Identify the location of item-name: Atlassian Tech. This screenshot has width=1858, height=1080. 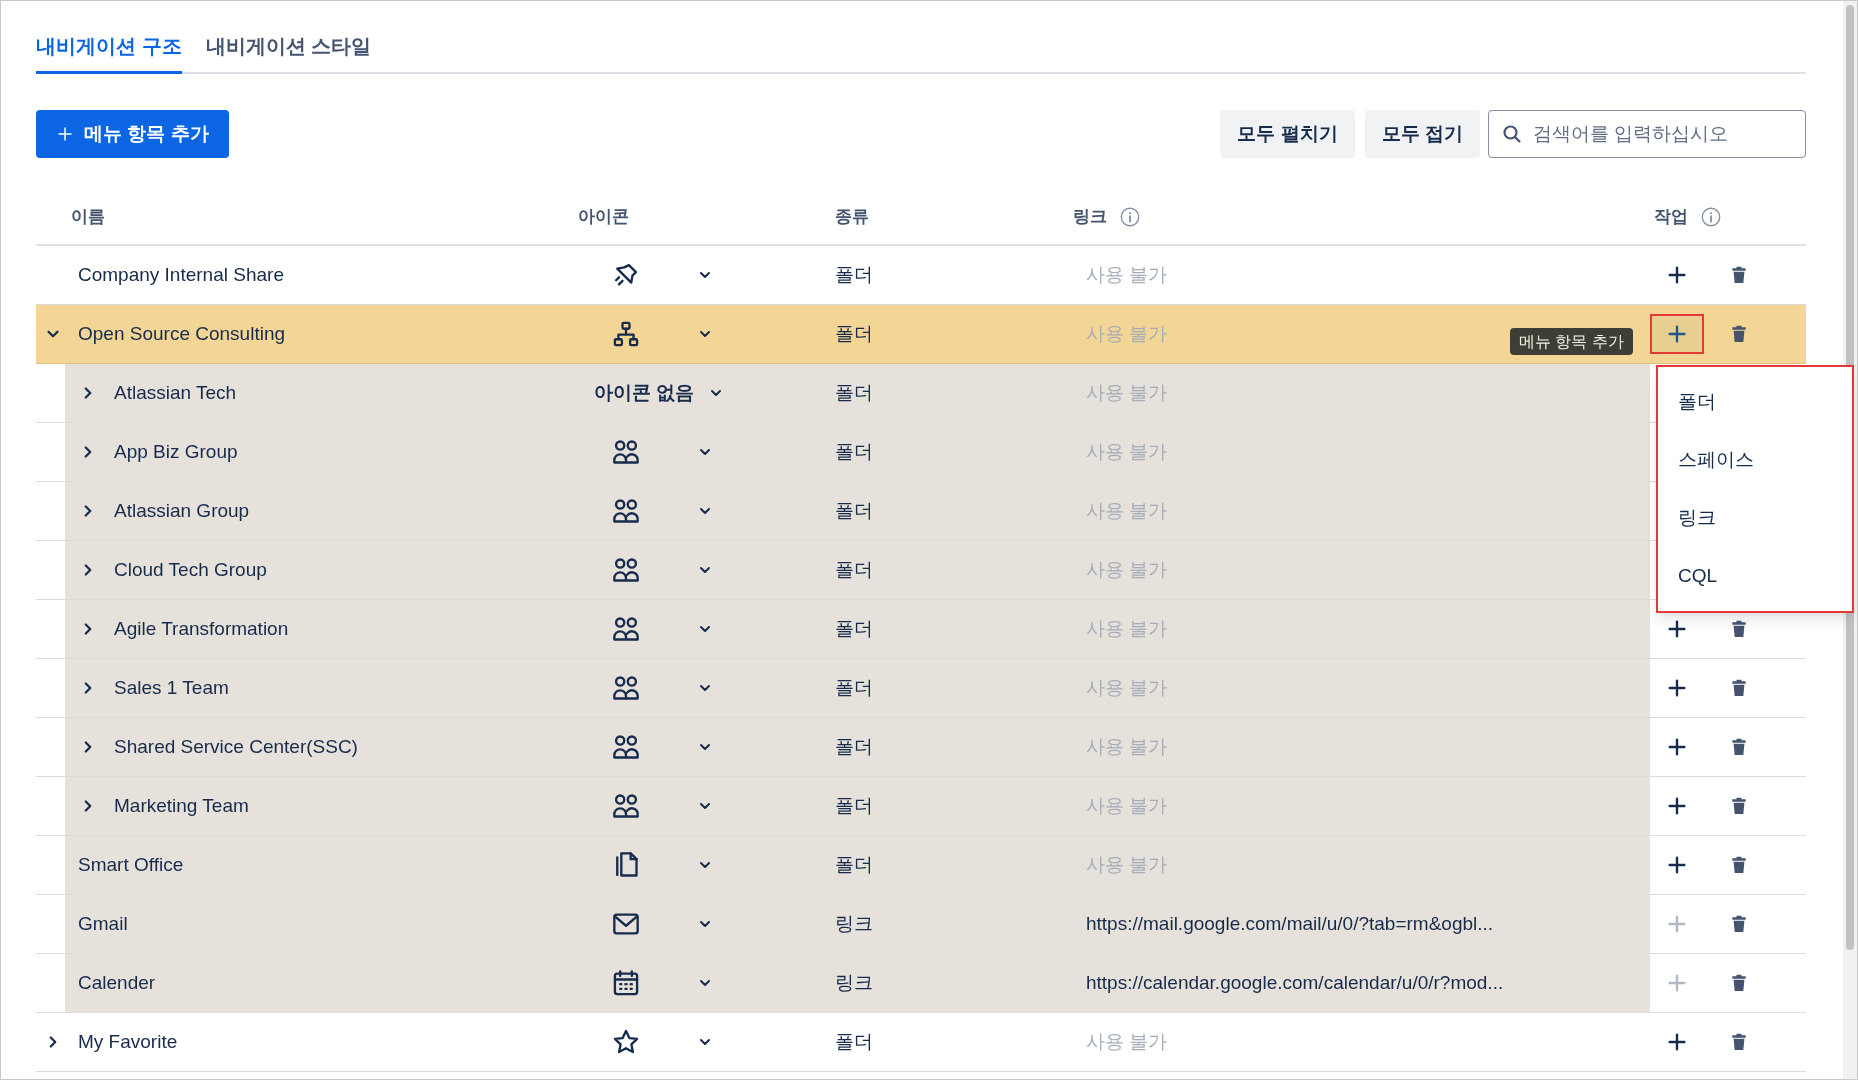
(175, 392).